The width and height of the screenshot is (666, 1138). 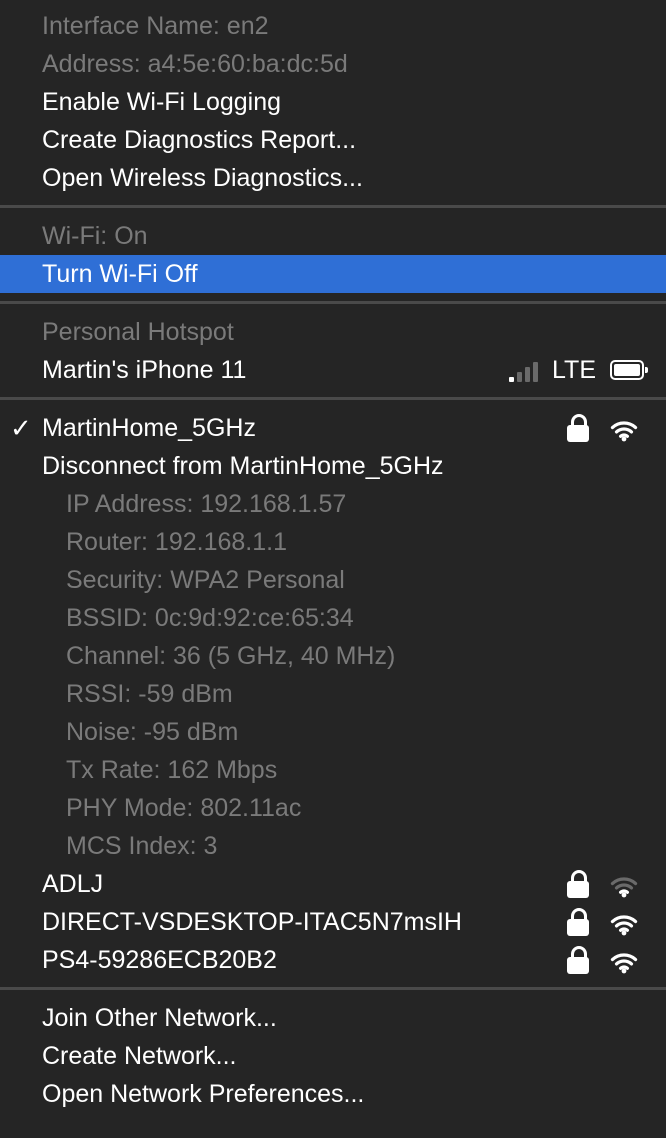 I want to click on detail-router: Router: 192.168.1.1, so click(x=176, y=542).